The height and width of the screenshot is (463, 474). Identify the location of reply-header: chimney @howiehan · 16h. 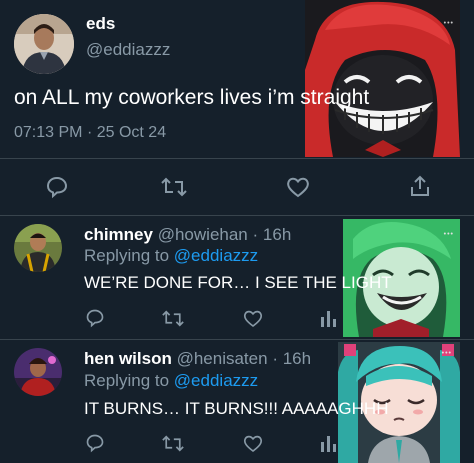
(187, 235).